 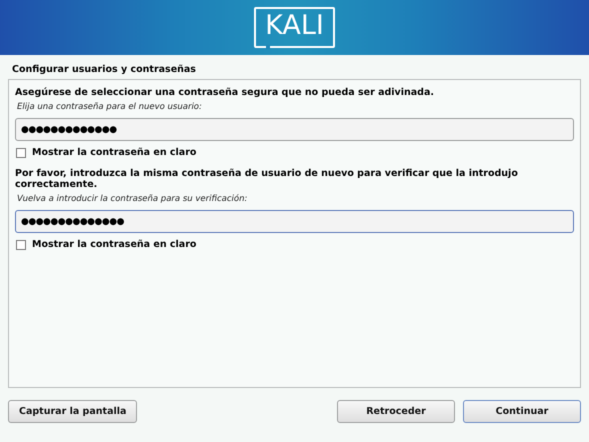 I want to click on screenshot-button: Capturar la pantalla, so click(x=73, y=411).